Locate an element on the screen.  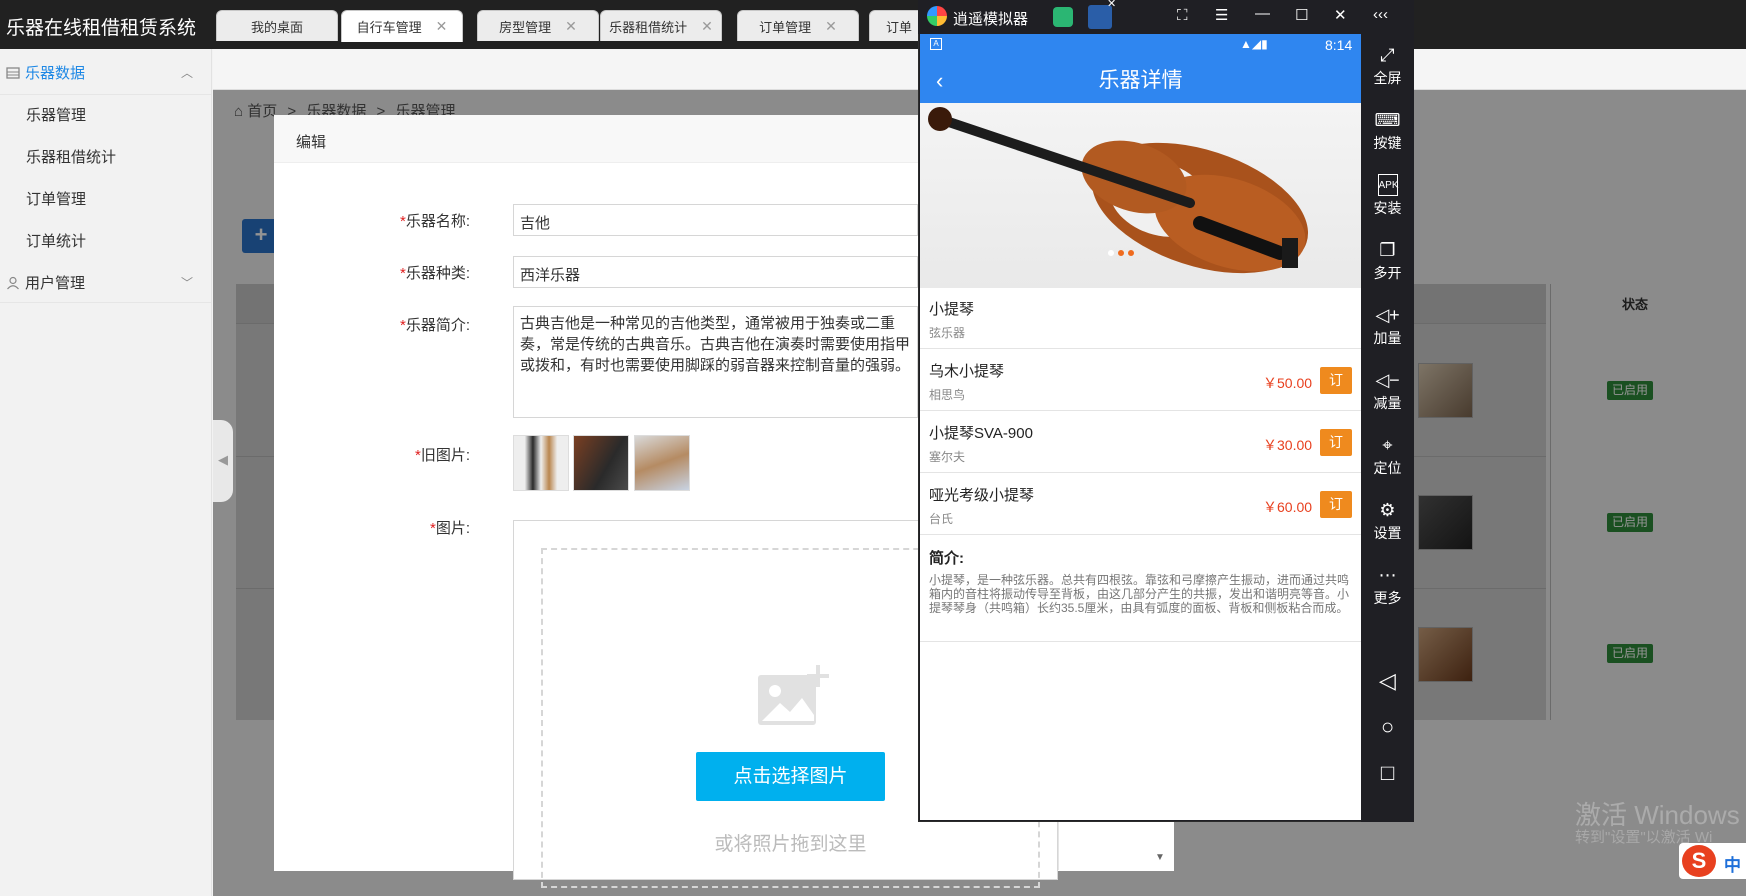
product-row: 小提琴SVA-900 塞尔夫 ￥30.00 订 is located at coordinates (1140, 442).